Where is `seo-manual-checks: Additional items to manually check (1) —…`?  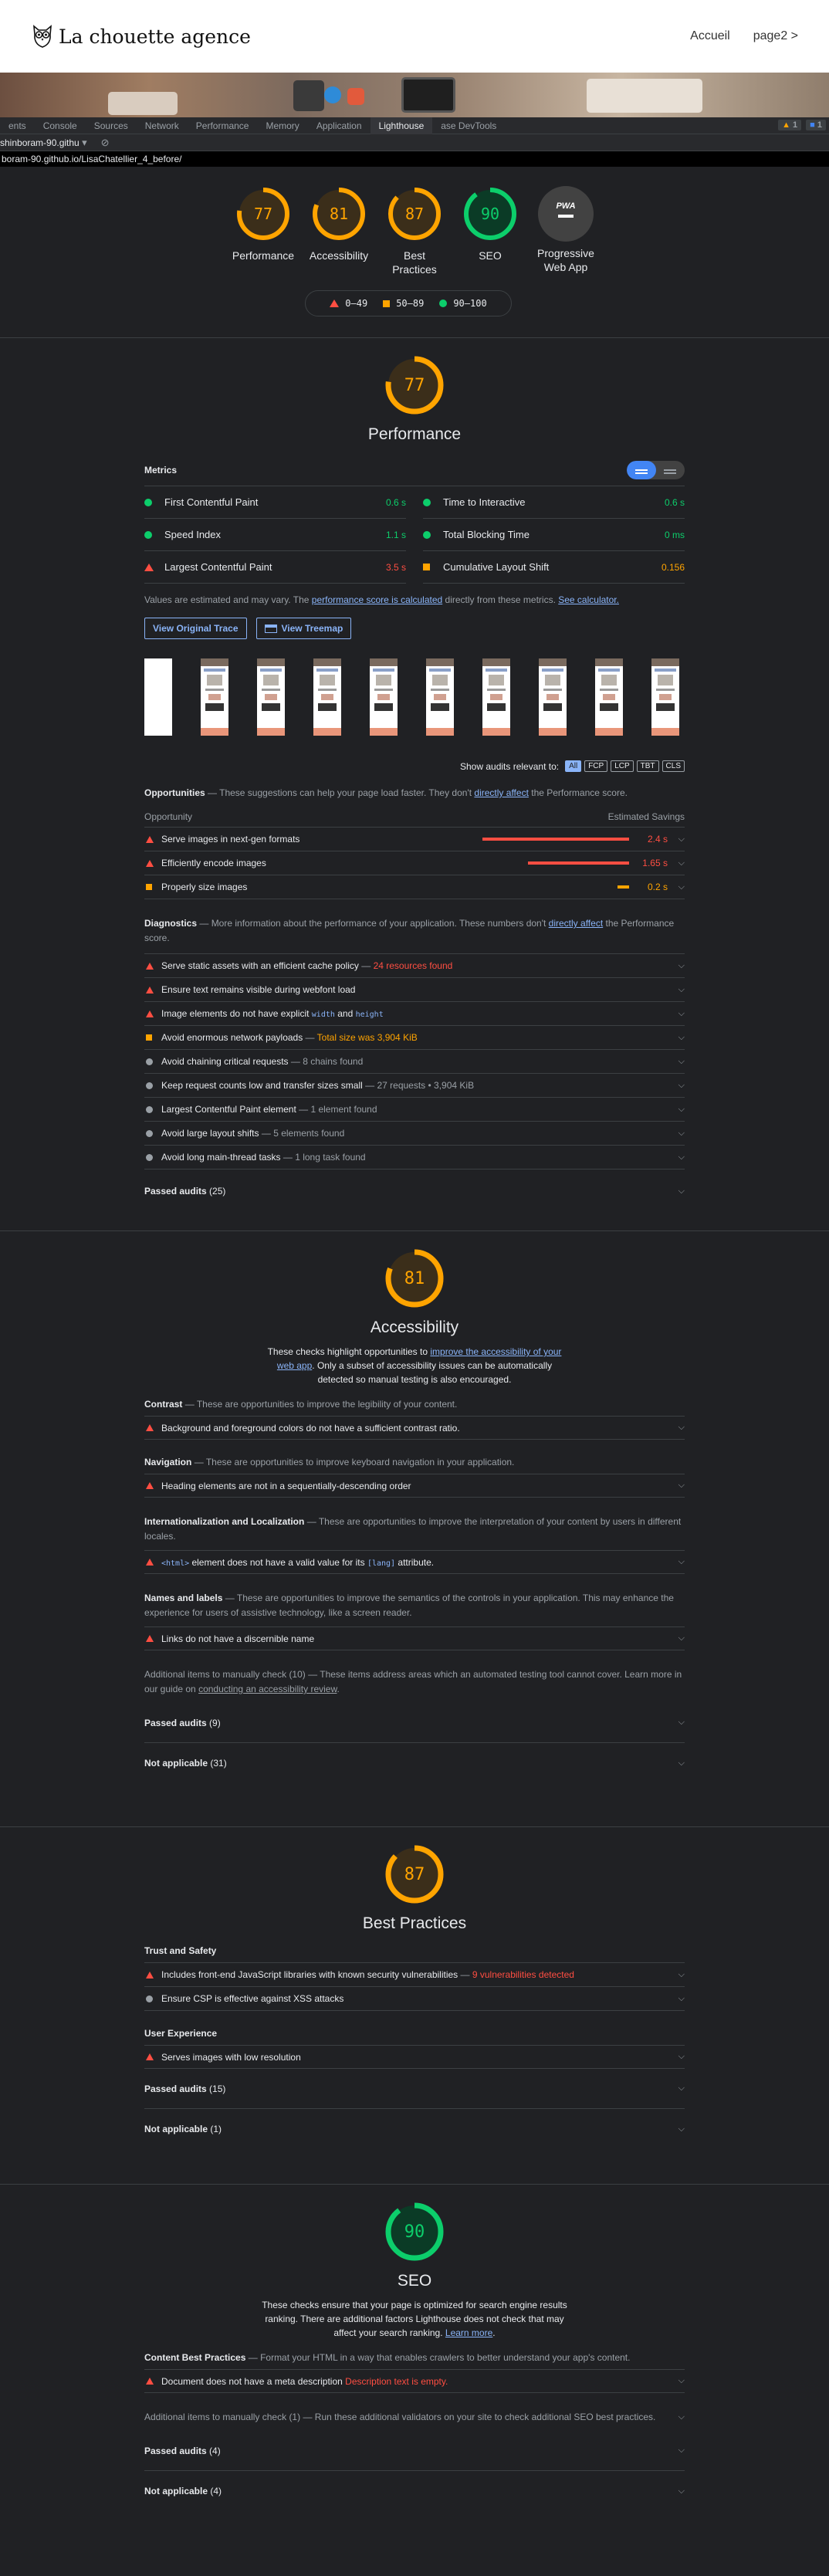
seo-manual-checks: Additional items to manually check (1) —… is located at coordinates (414, 2417).